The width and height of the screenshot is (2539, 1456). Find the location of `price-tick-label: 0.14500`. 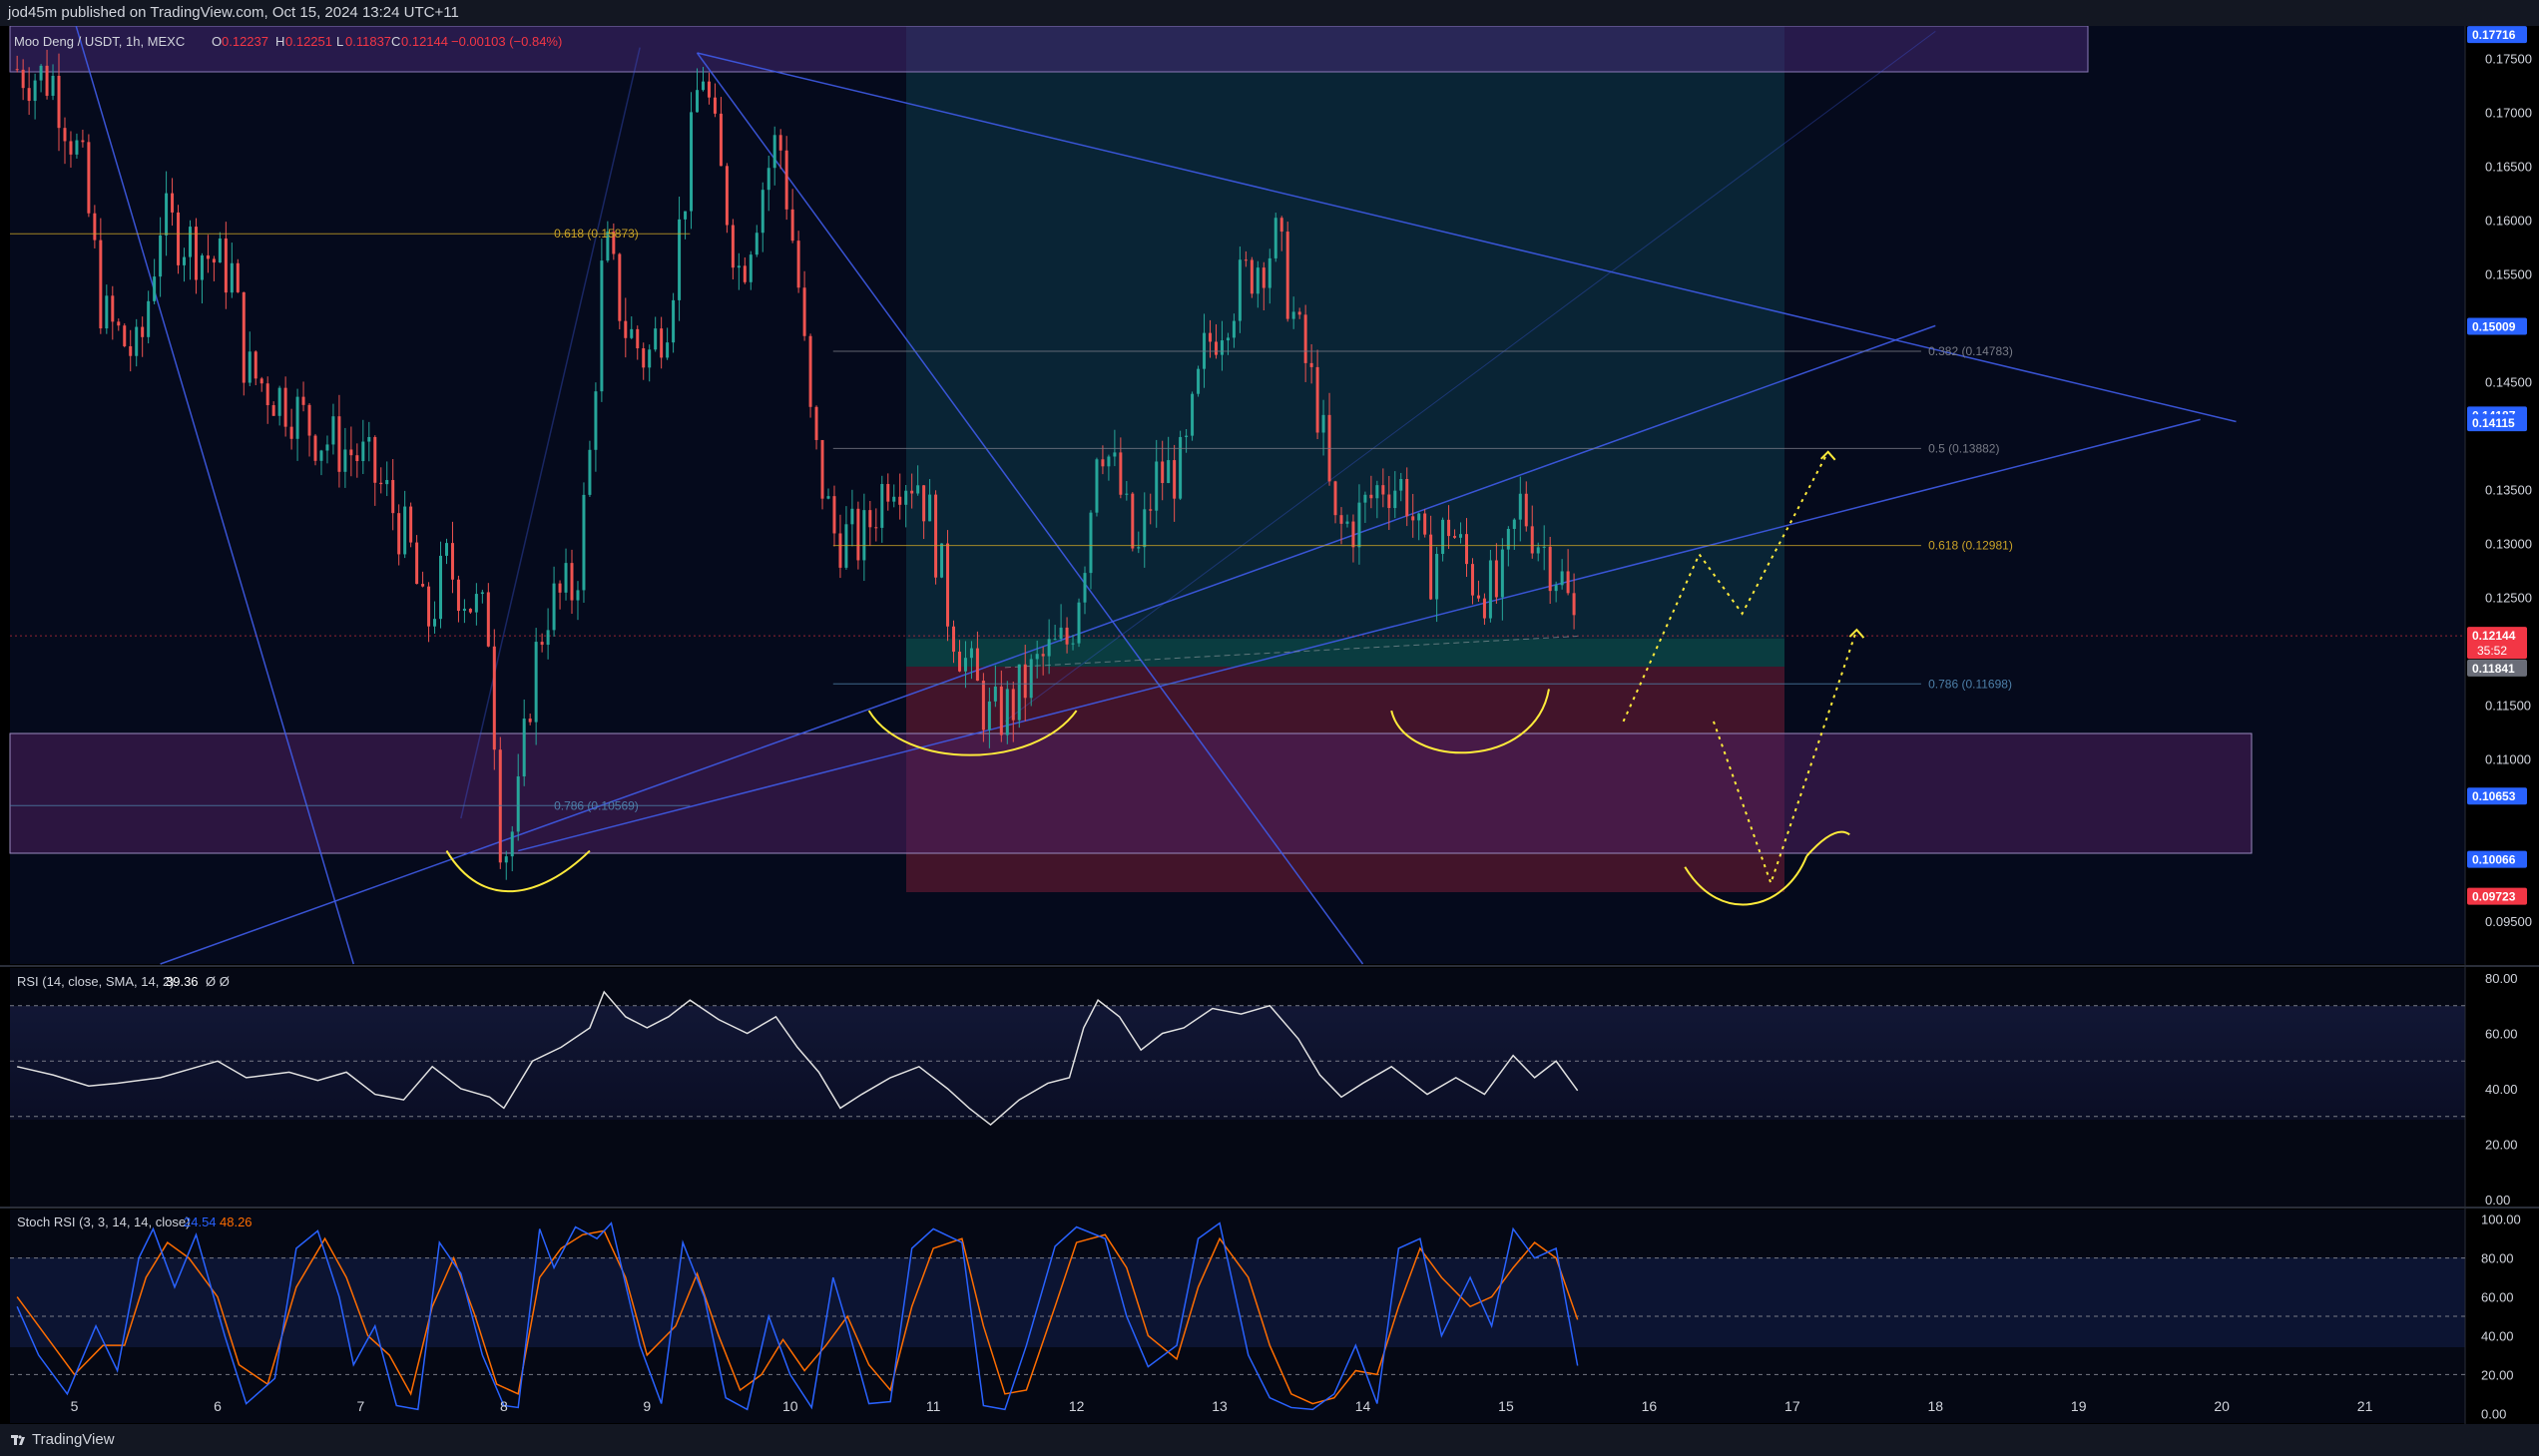

price-tick-label: 0.14500 is located at coordinates (2508, 382).